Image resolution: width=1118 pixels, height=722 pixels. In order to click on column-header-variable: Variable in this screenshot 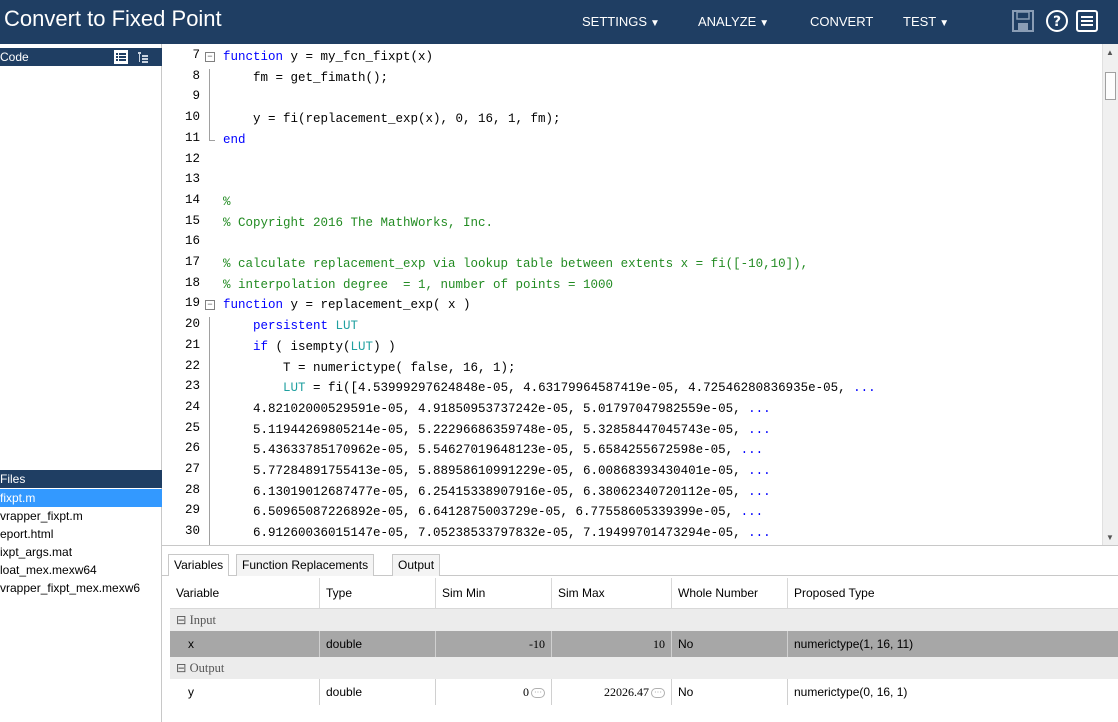, I will do `click(245, 593)`.